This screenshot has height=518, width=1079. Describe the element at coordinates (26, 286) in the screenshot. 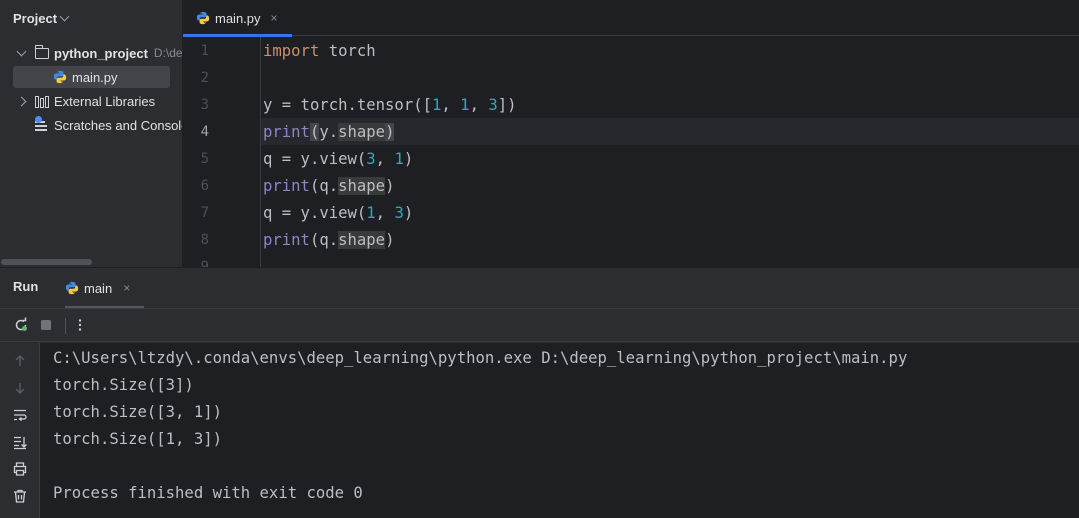

I see `run-title: Run` at that location.